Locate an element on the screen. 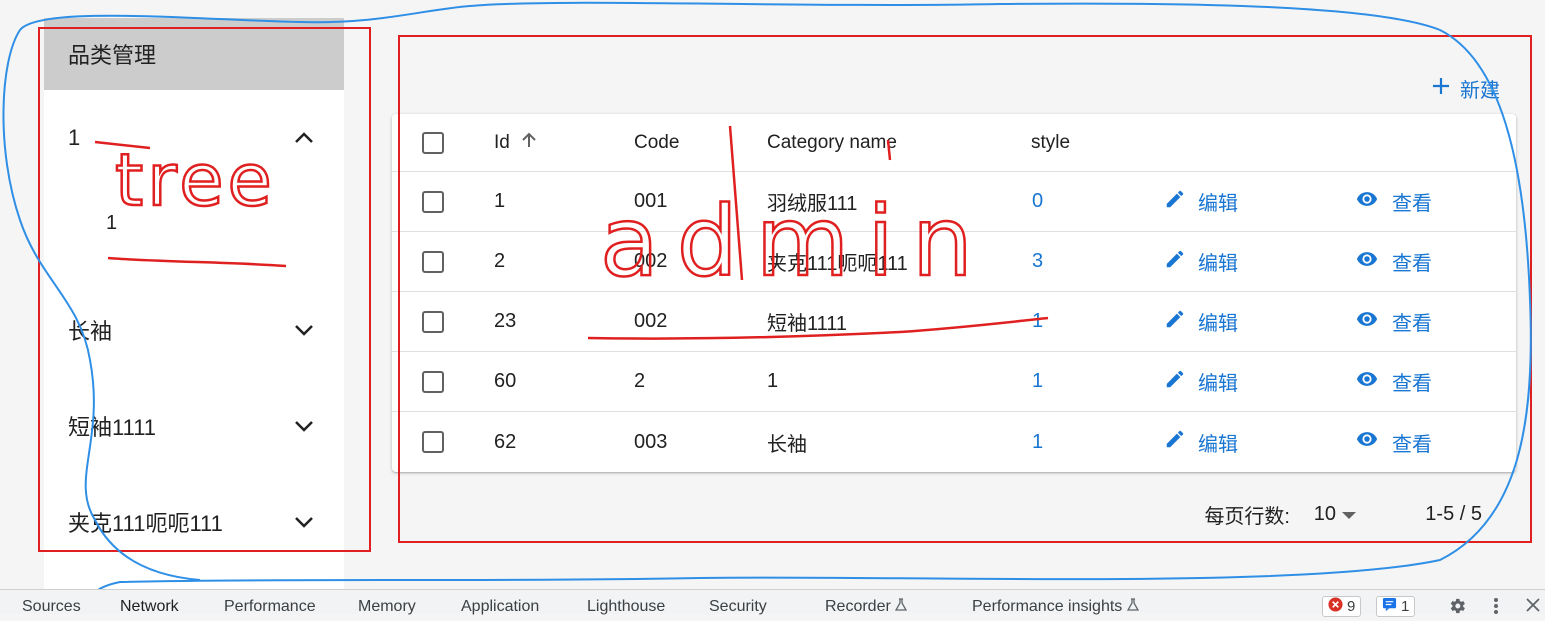 The height and width of the screenshot is (621, 1545). table-row: 2 002 夹克111呃呃111 3 编辑 查看 is located at coordinates (954, 262).